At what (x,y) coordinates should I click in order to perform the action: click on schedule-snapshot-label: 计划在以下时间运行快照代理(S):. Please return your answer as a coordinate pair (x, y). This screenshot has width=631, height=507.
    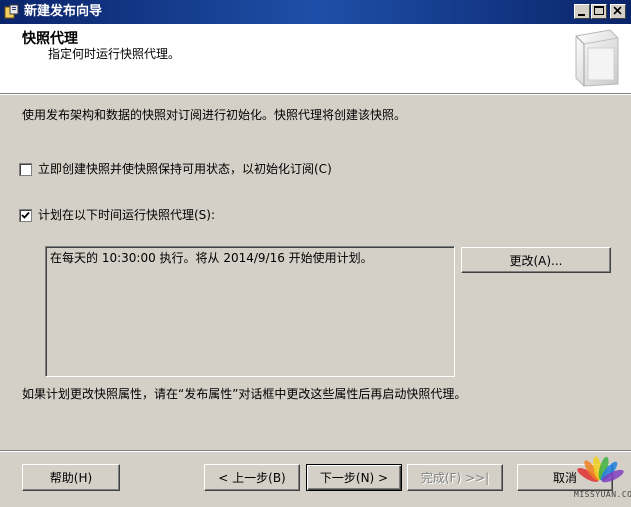
    Looking at the image, I should click on (126, 215).